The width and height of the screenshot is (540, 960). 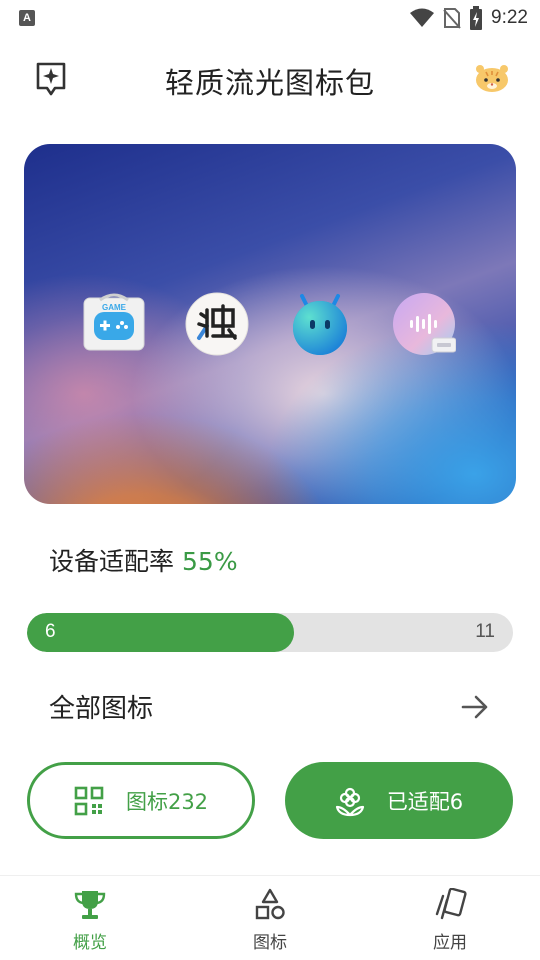 I want to click on bottom-navigation: 概览 图标 应用, so click(x=270, y=917).